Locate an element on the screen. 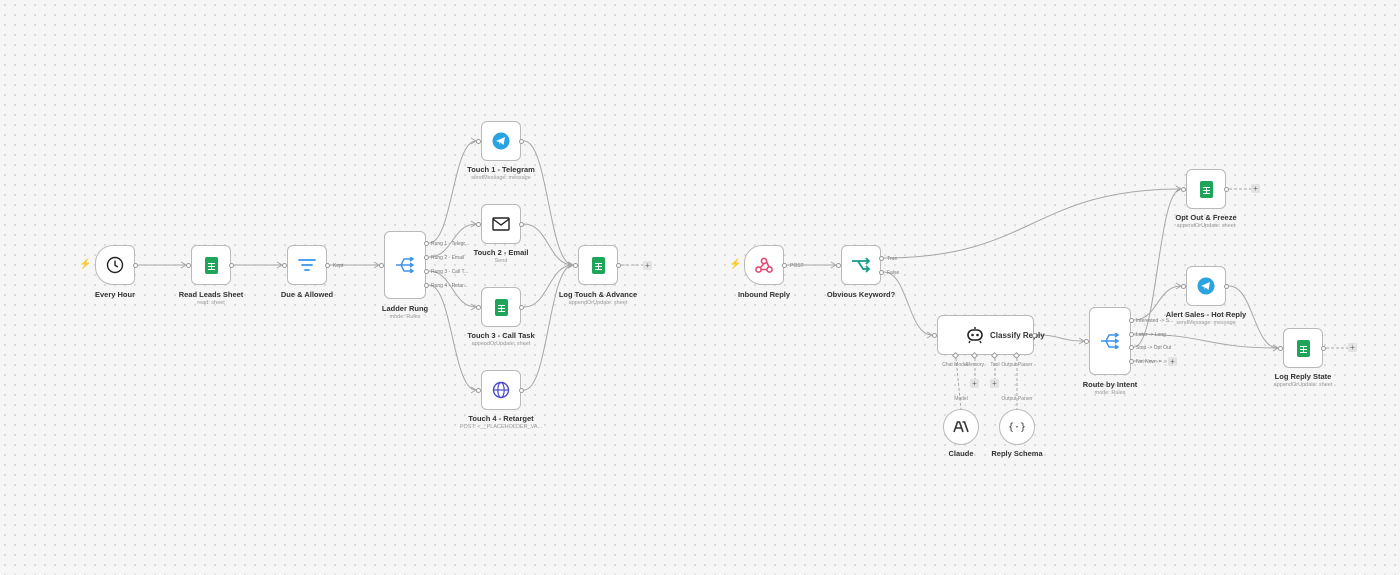 This screenshot has height=575, width=1400. node-touch-3-call-task is located at coordinates (501, 307).